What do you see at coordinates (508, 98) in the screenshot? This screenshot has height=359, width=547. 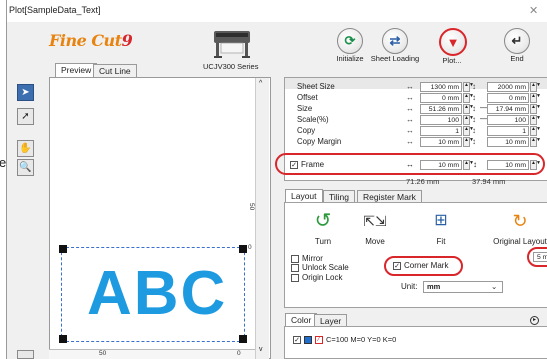 I see `property-y-field: 0 mm` at bounding box center [508, 98].